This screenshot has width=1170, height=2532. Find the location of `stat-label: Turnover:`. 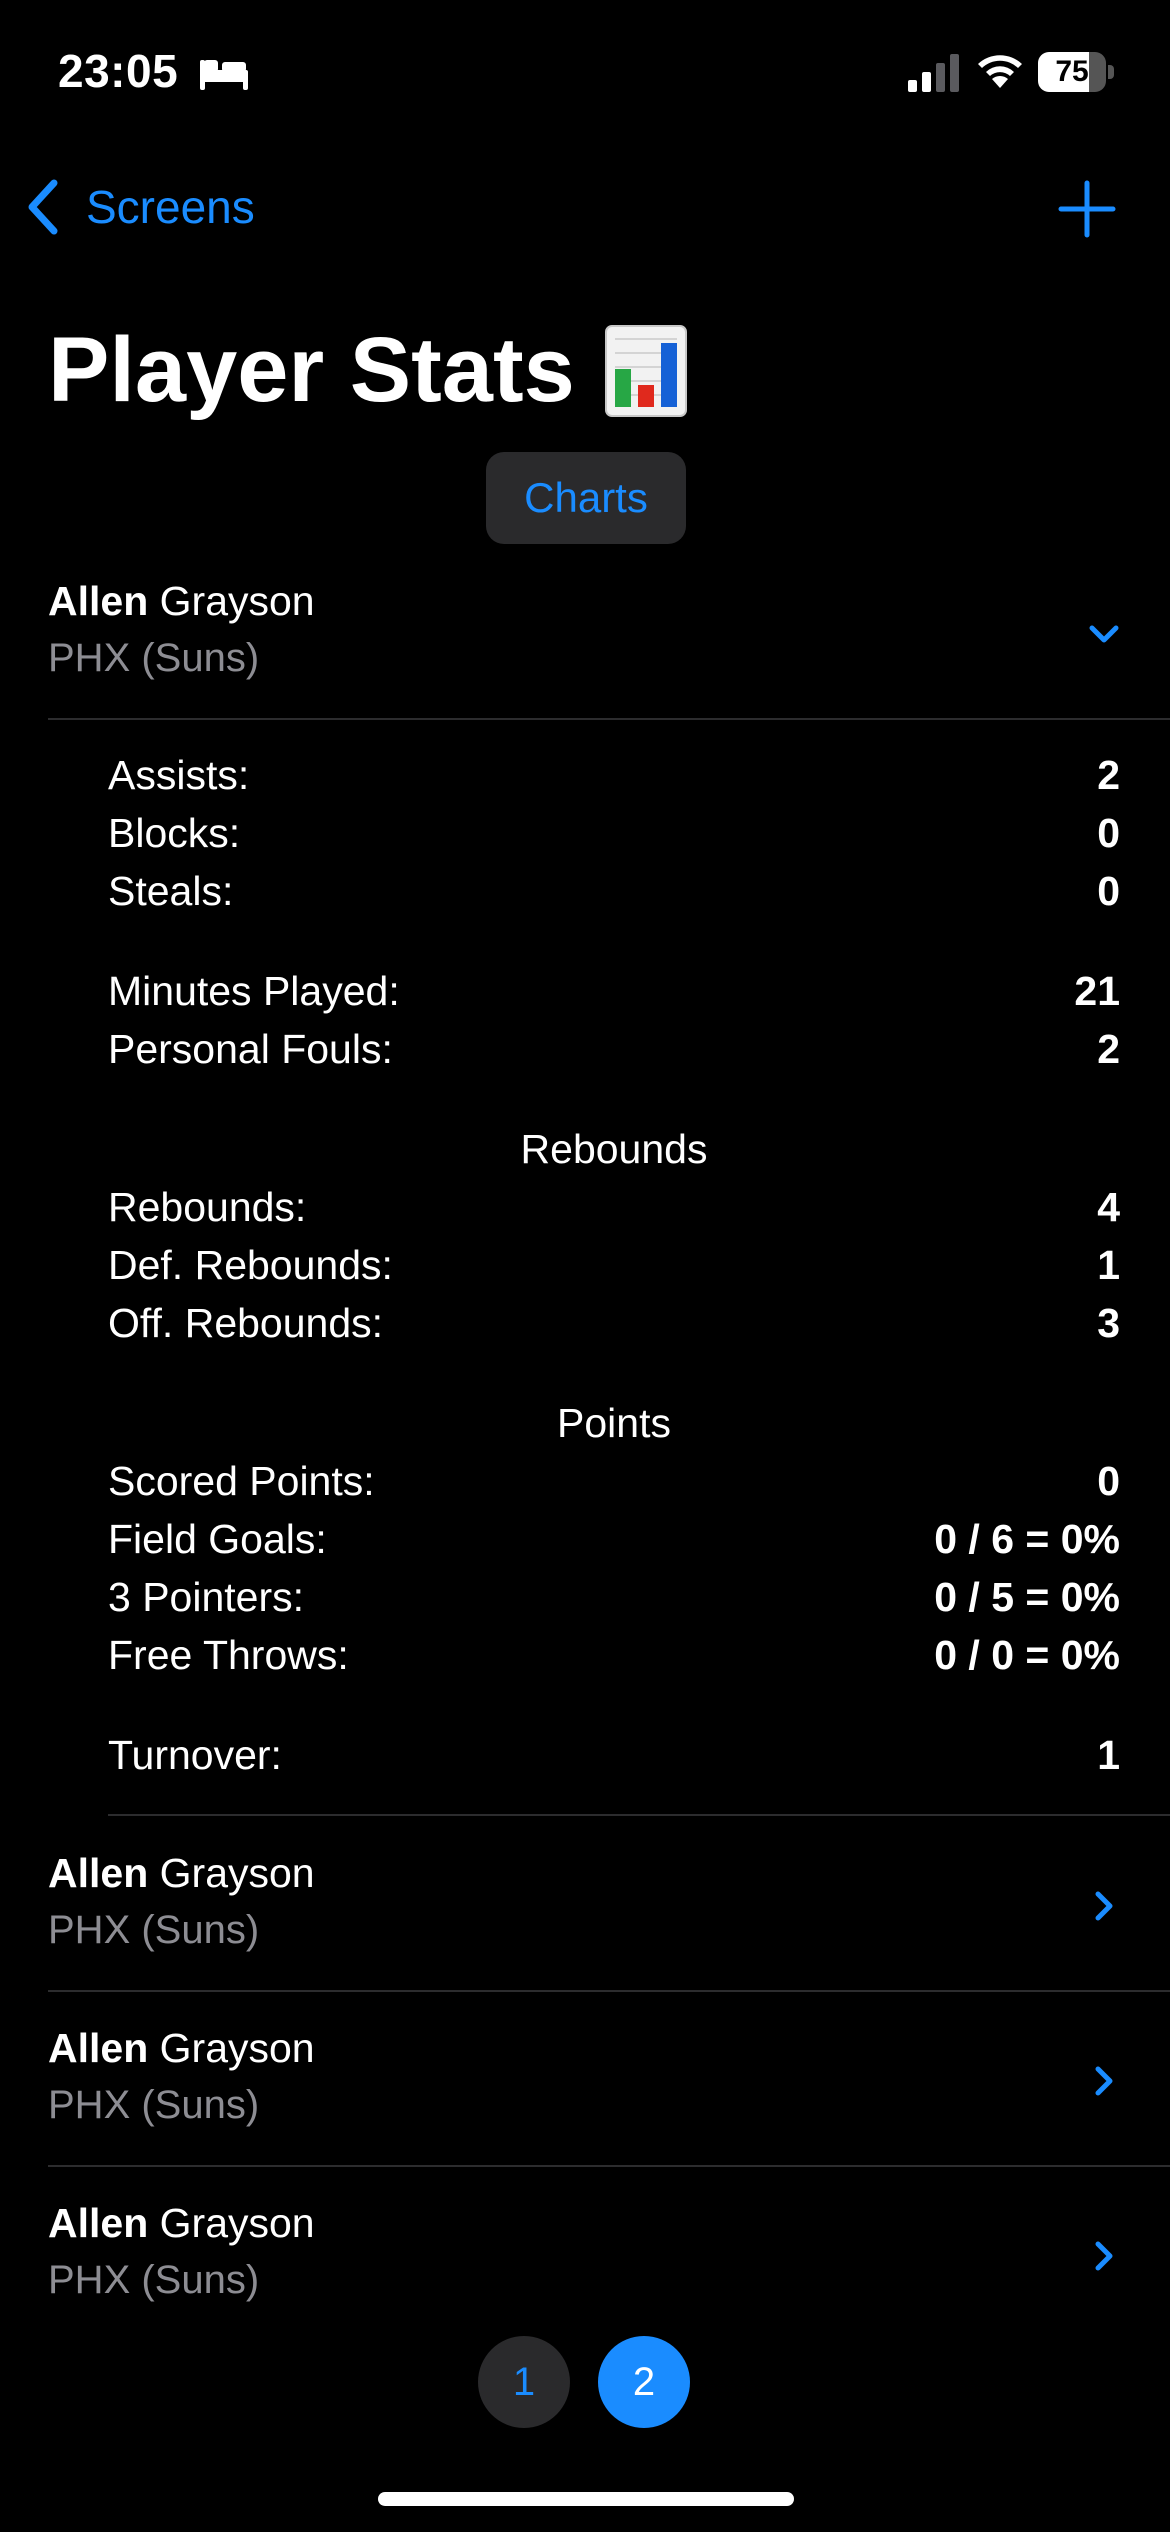

stat-label: Turnover: is located at coordinates (195, 1755).